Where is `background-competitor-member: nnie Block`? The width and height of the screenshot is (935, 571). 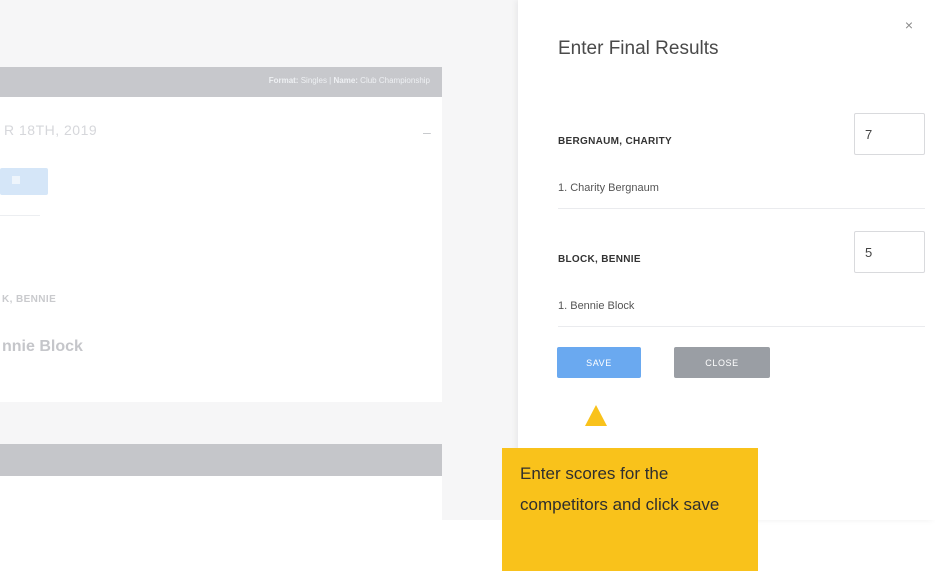
background-competitor-member: nnie Block is located at coordinates (42, 346).